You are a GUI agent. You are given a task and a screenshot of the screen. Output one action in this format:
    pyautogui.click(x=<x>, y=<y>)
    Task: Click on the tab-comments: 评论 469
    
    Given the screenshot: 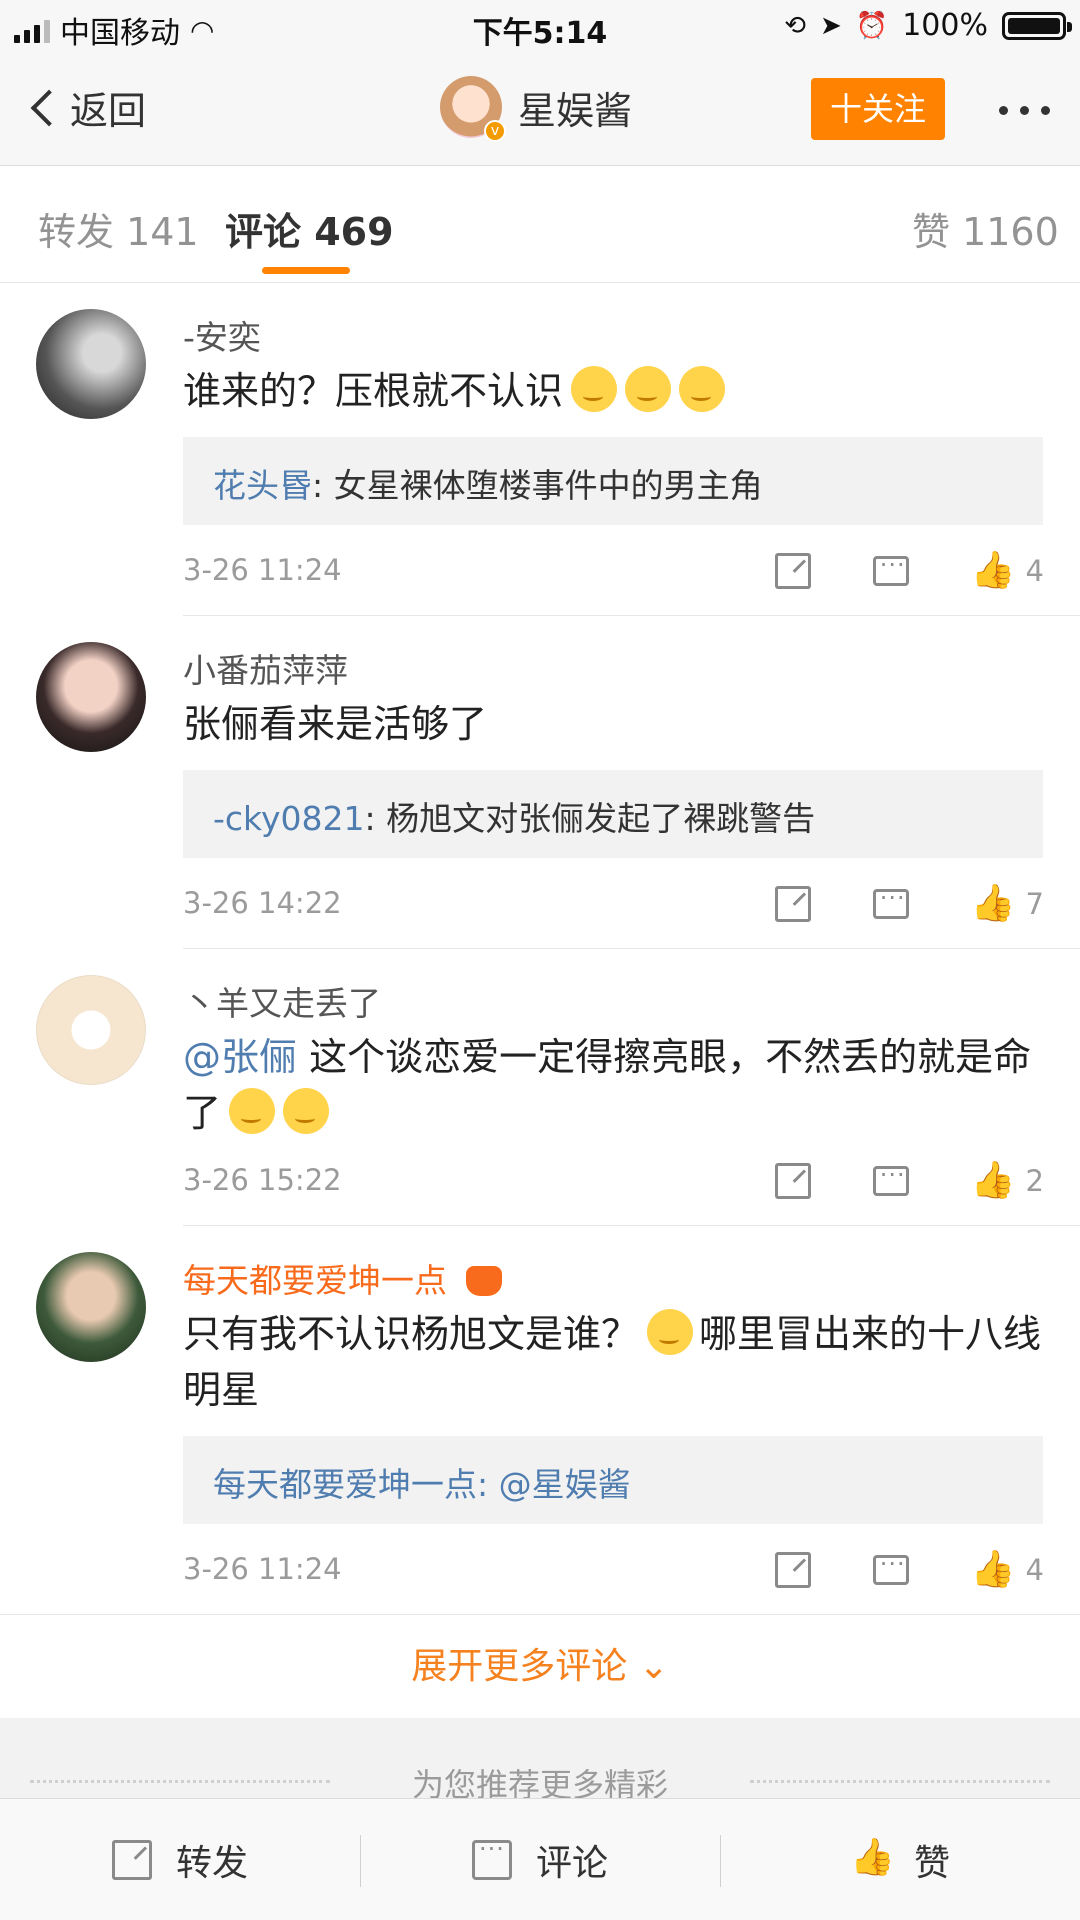 What is the action you would take?
    pyautogui.click(x=309, y=228)
    